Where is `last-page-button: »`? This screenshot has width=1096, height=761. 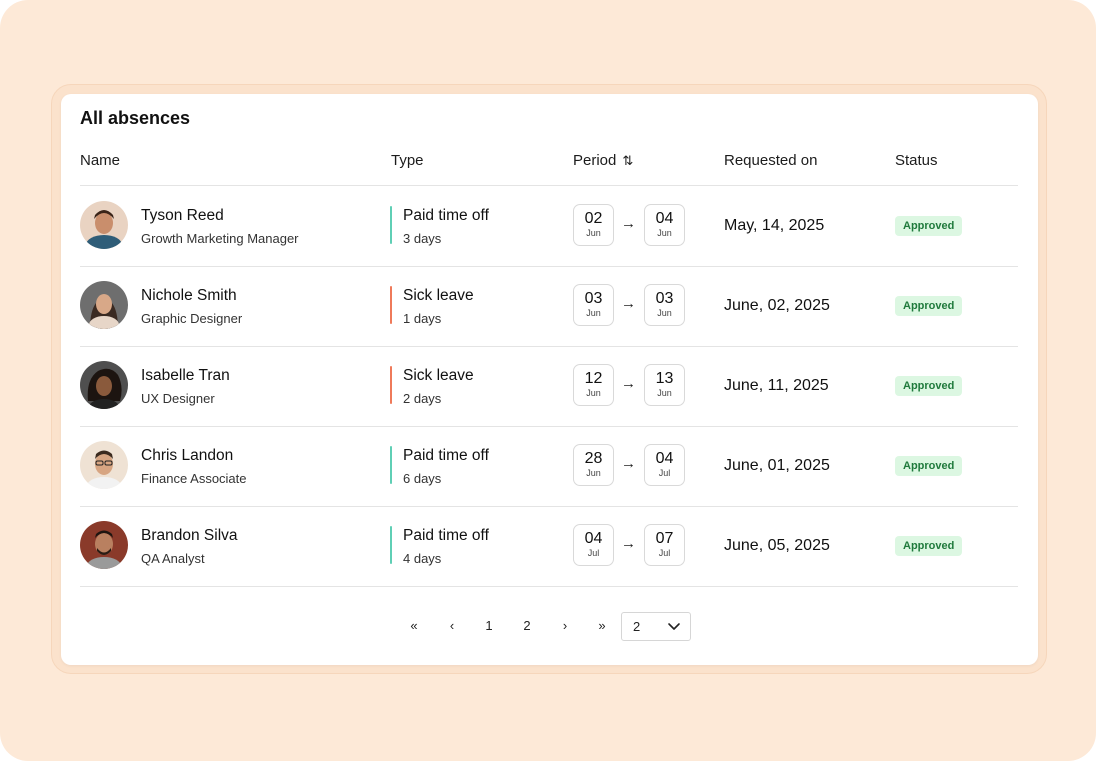 last-page-button: » is located at coordinates (602, 625).